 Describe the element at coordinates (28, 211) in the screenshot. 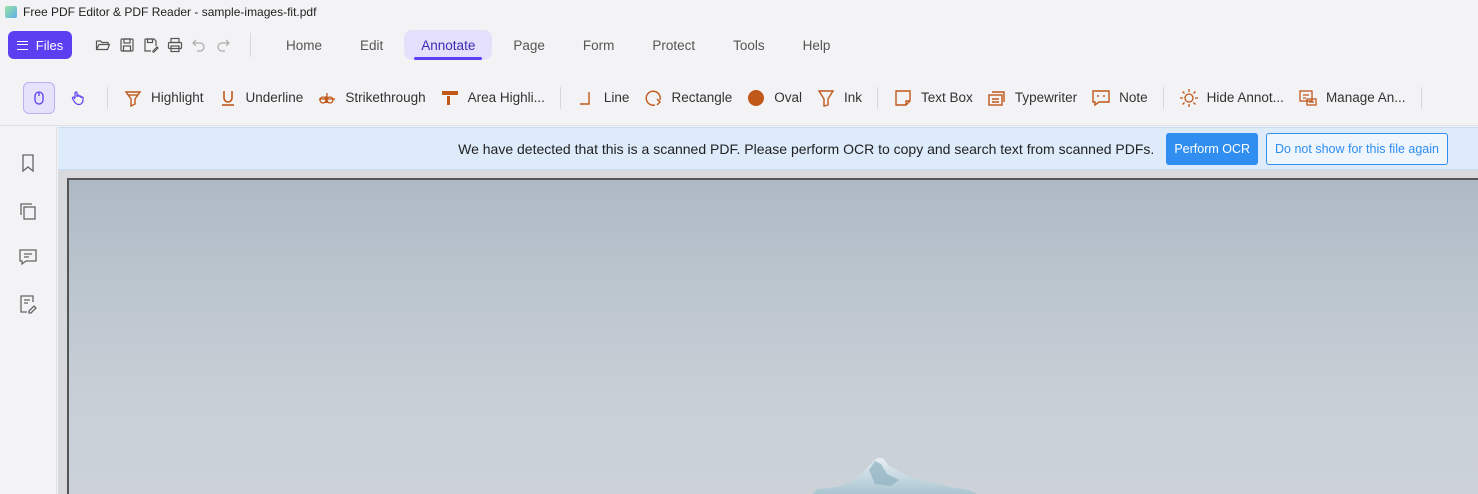

I see `thumbnails-icon` at that location.